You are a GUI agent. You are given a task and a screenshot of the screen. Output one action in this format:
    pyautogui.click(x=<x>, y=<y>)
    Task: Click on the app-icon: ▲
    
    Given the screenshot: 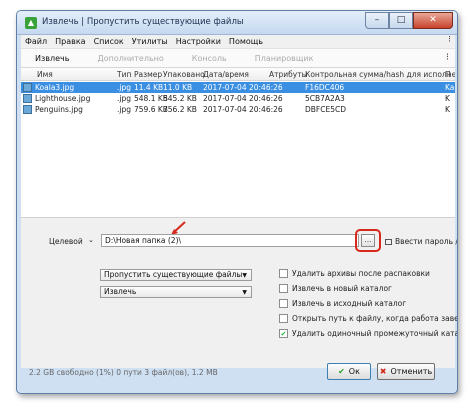 What is the action you would take?
    pyautogui.click(x=31, y=23)
    